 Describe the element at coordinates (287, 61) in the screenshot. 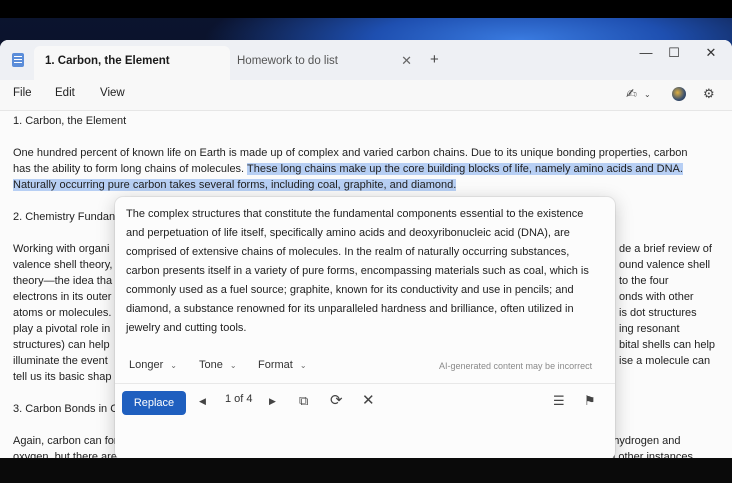

I see `tab-inactive-label: Homework to do list` at that location.